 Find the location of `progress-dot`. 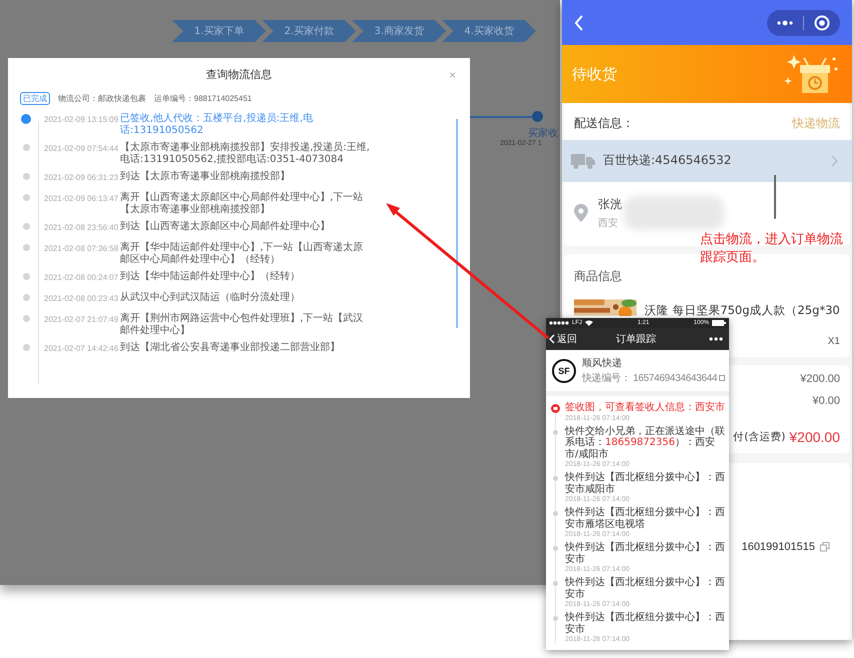

progress-dot is located at coordinates (537, 116).